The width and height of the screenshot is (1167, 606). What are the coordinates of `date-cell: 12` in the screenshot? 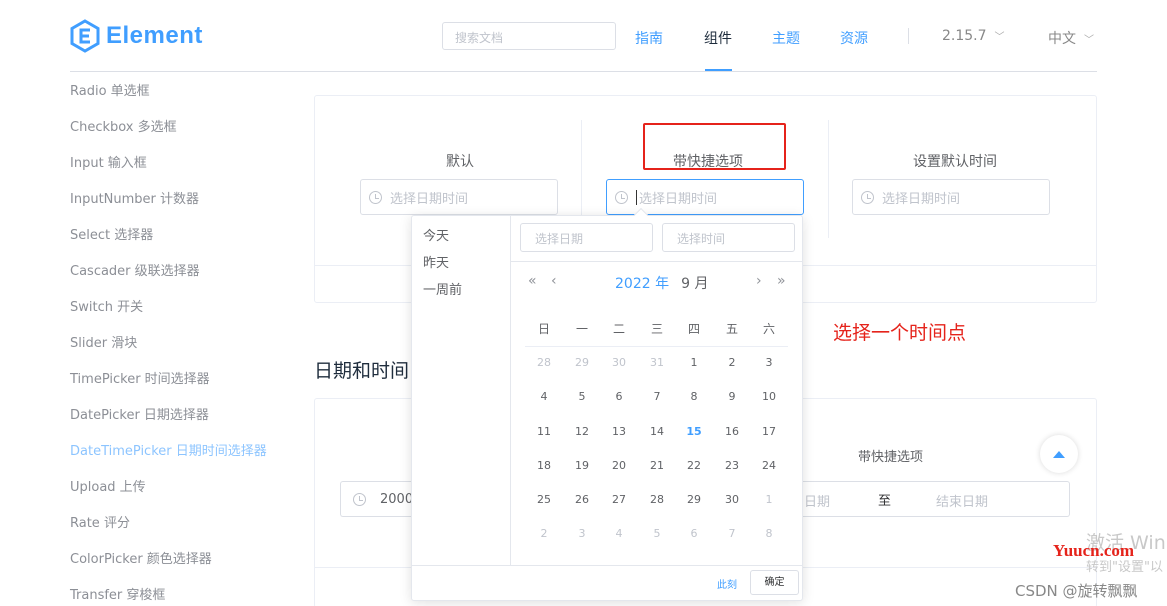 It's located at (582, 431).